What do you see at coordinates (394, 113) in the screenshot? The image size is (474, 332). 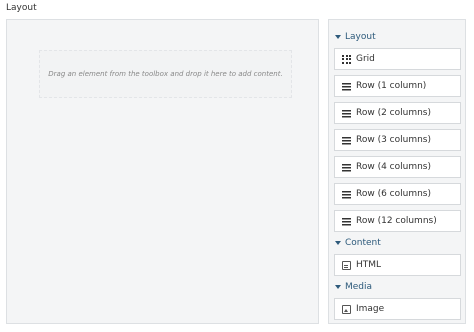 I see `toolbox-item-label: Row (2 columns)` at bounding box center [394, 113].